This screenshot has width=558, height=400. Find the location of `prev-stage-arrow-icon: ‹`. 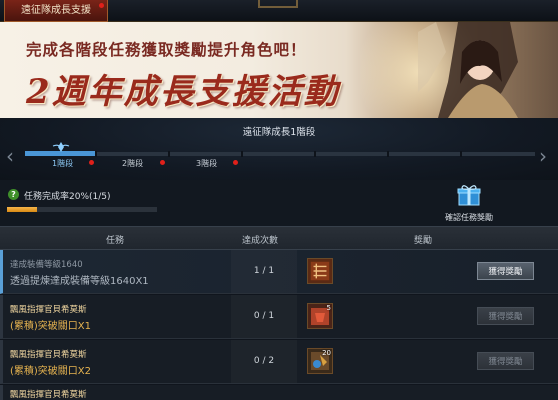

prev-stage-arrow-icon: ‹ is located at coordinates (10, 156).